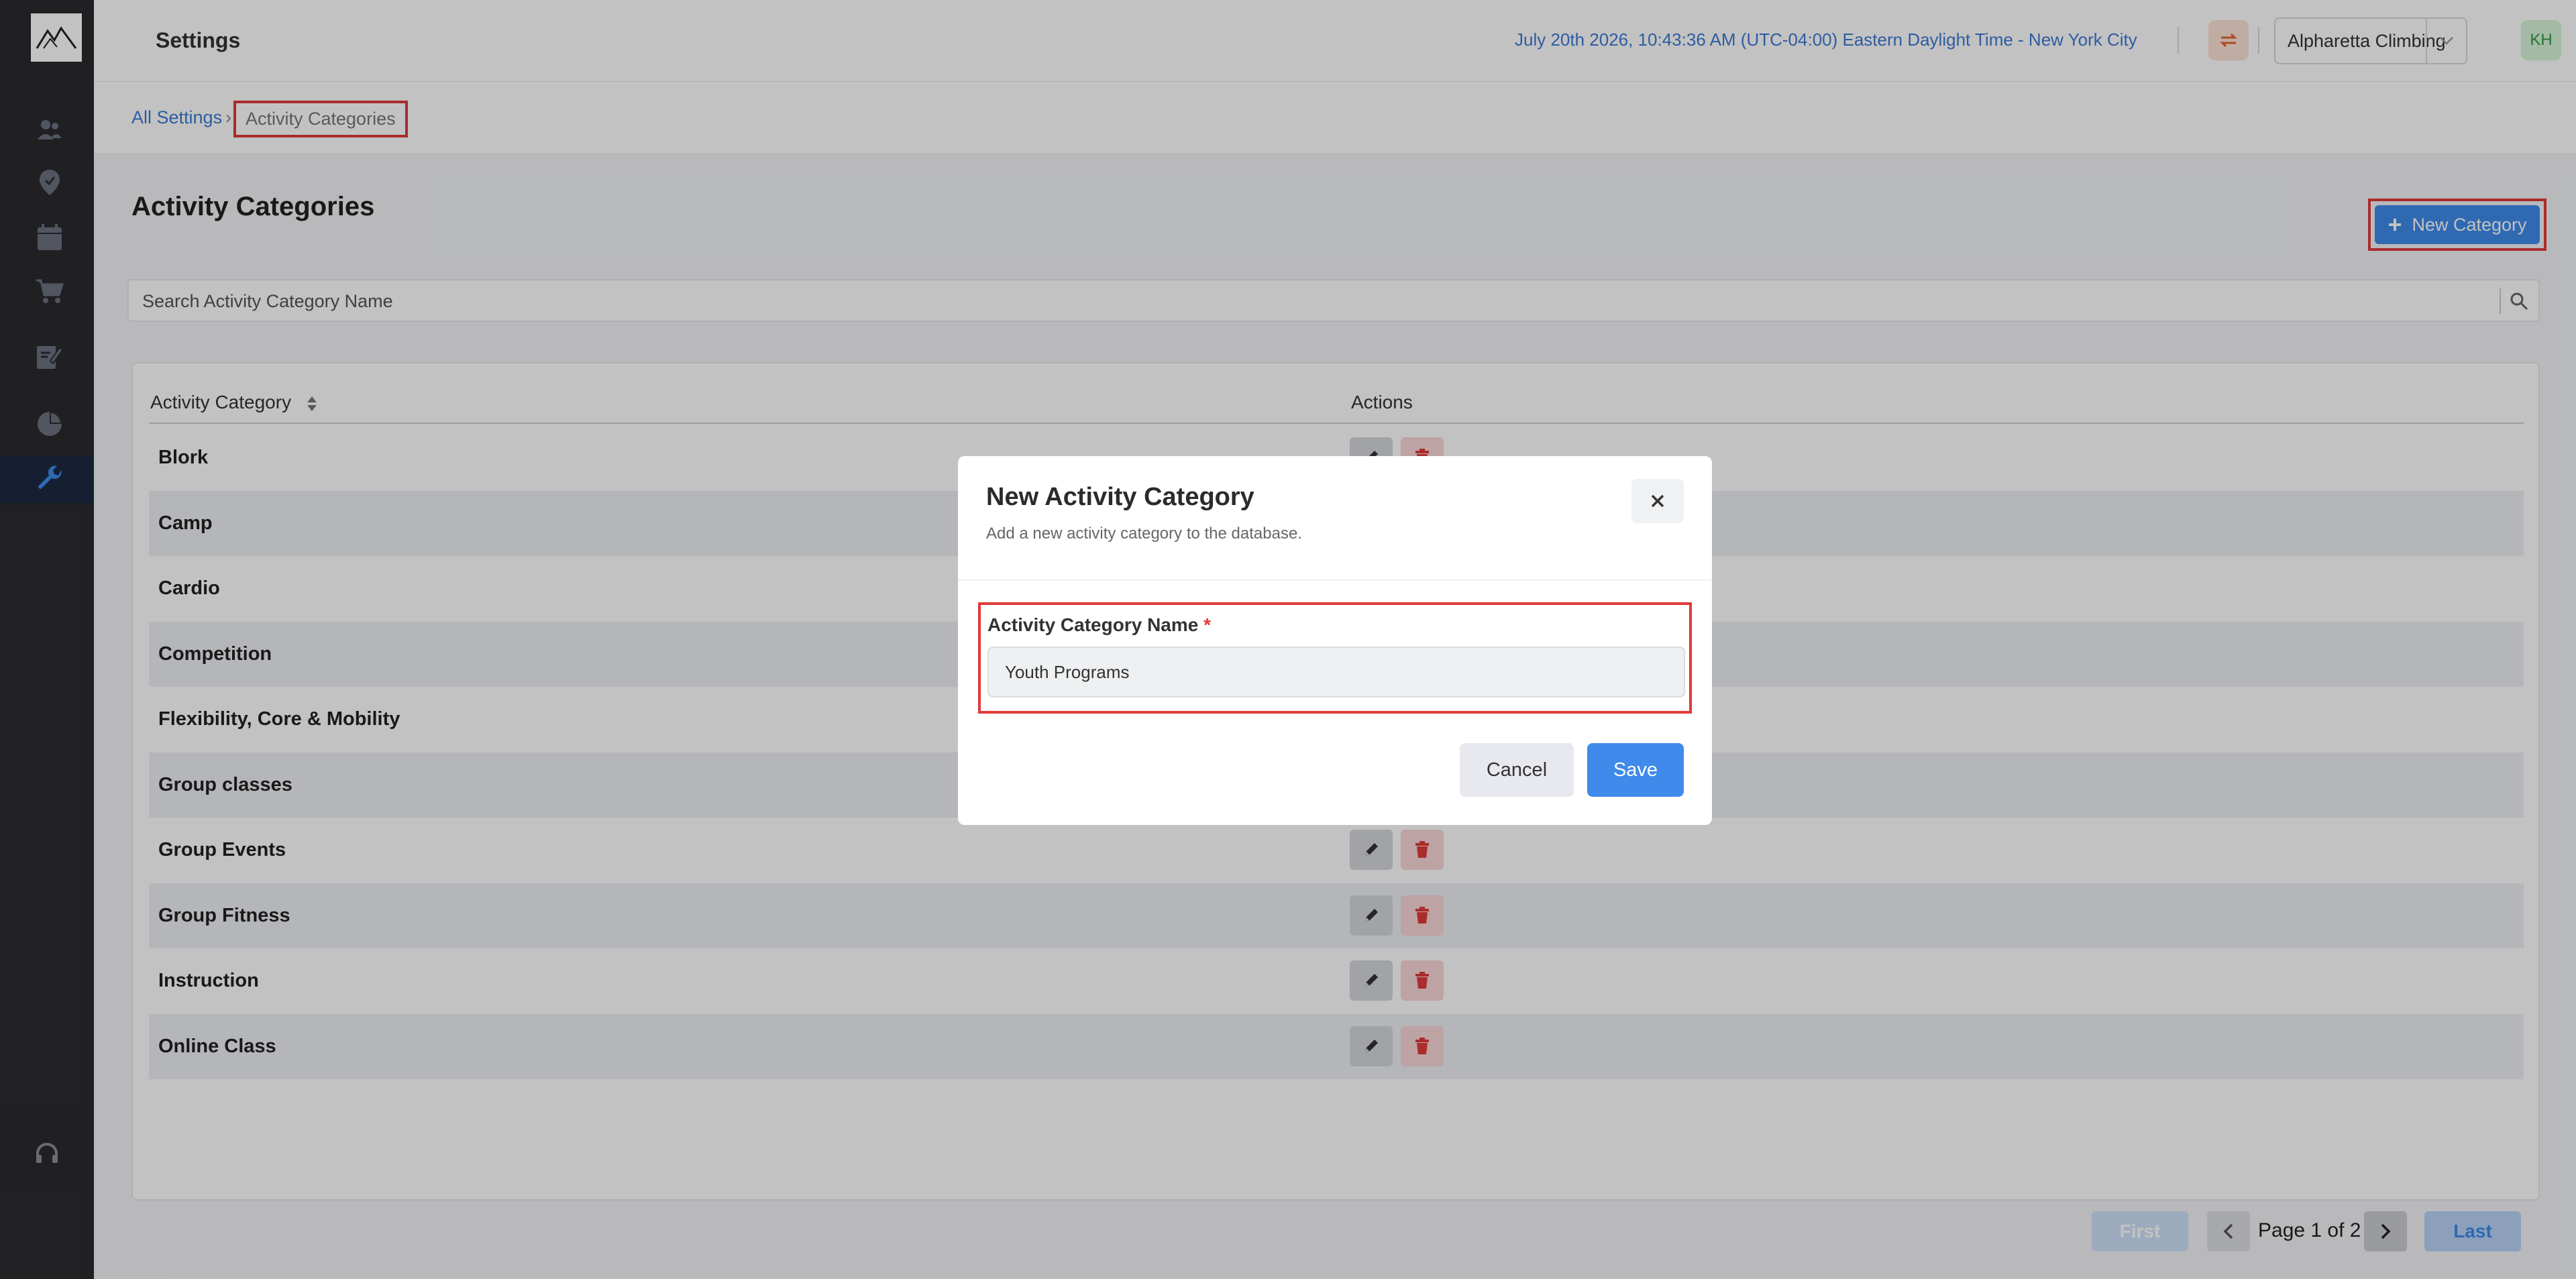  Describe the element at coordinates (1336, 672) in the screenshot. I see `category-name-input` at that location.